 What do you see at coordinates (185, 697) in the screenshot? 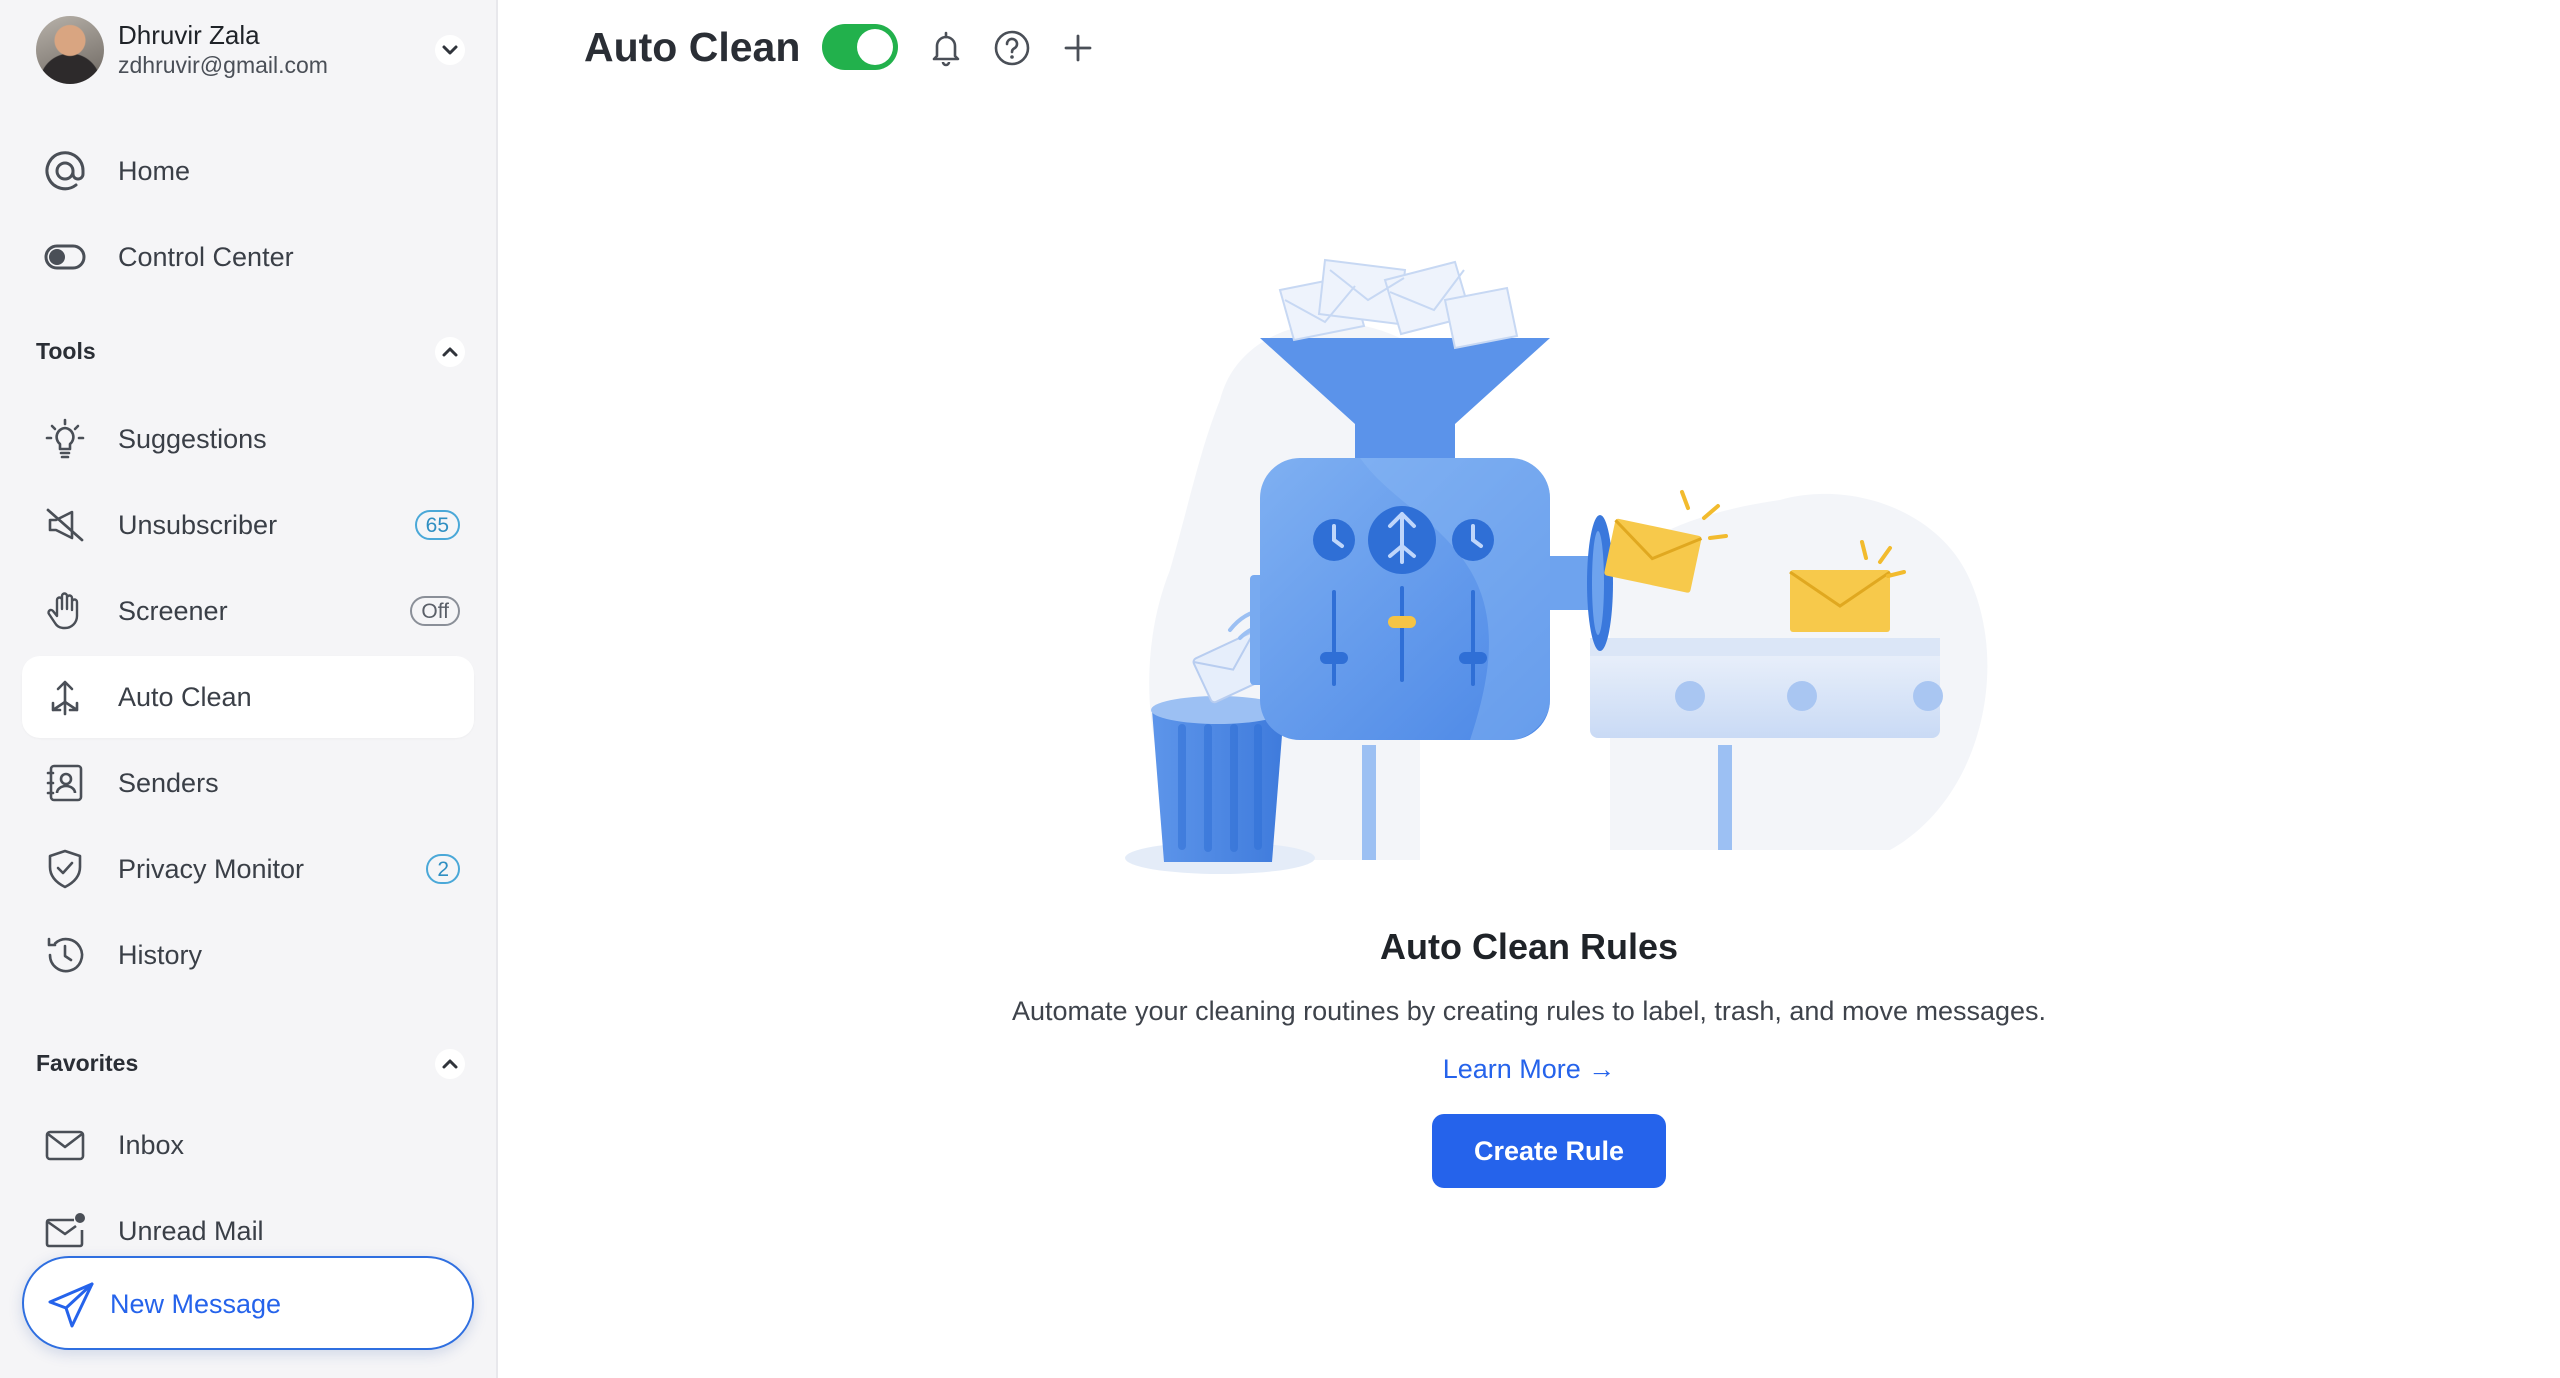
I see `nav-auto-clean-label: Auto Clean` at bounding box center [185, 697].